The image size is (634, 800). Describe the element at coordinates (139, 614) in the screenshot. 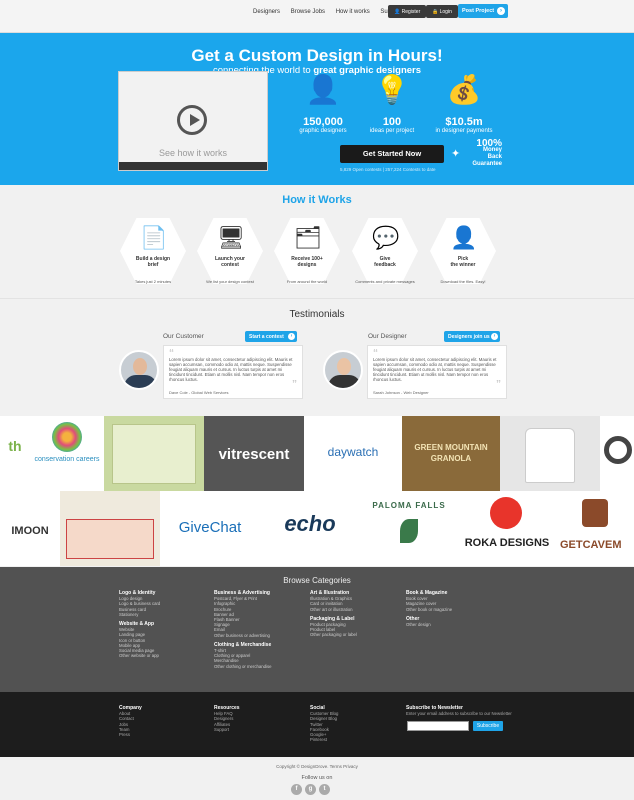

I see `category-link: Stationery` at that location.